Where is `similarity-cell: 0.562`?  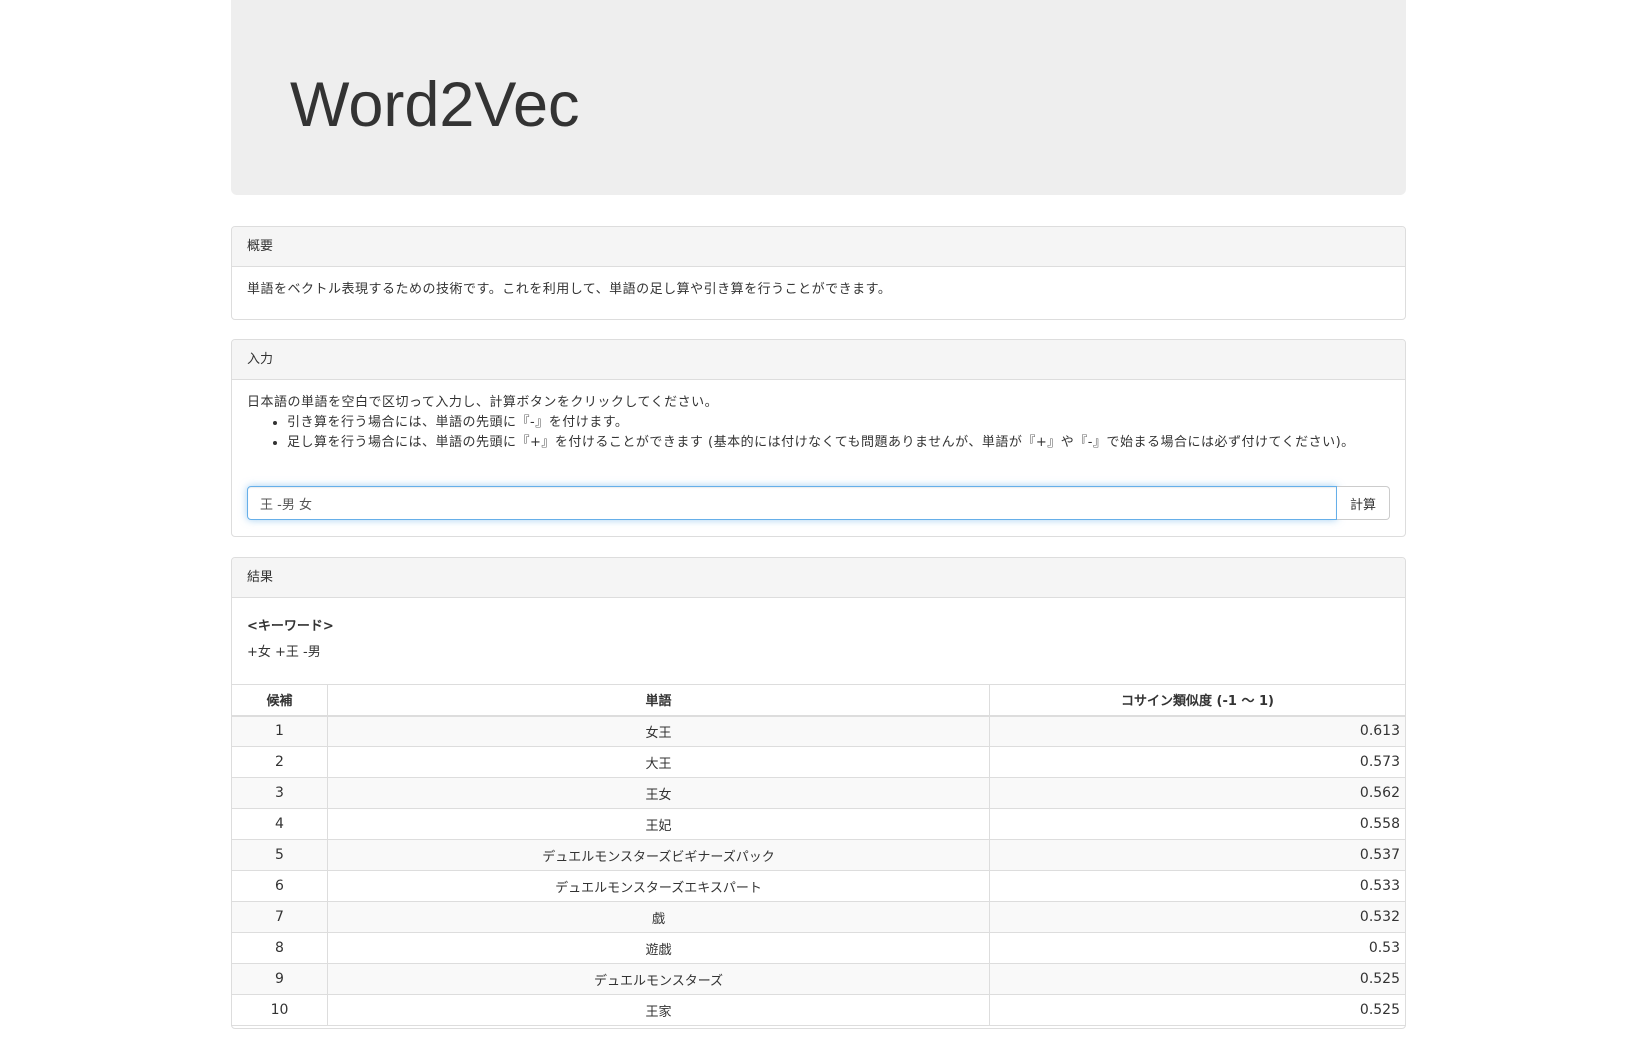 similarity-cell: 0.562 is located at coordinates (1197, 793).